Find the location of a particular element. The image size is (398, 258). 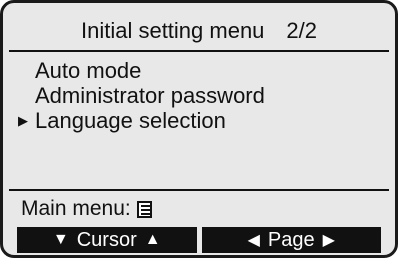

cursor-key-label: Cursor is located at coordinates (106, 239).